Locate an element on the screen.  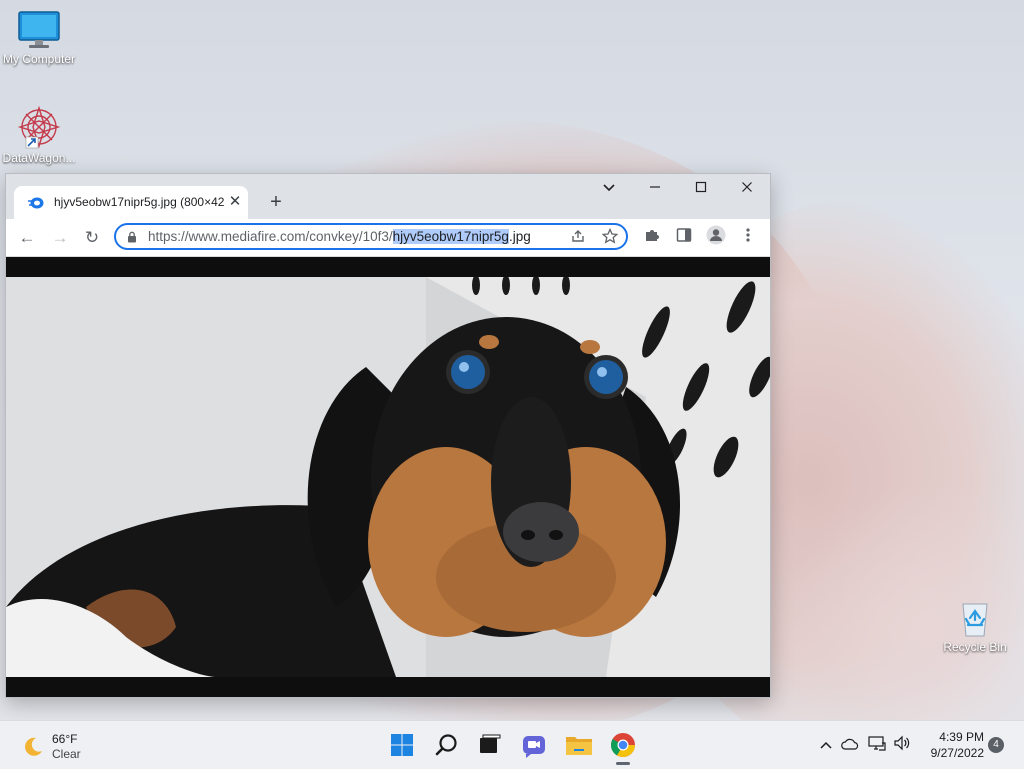
chevron-down-icon is located at coordinates (609, 188).